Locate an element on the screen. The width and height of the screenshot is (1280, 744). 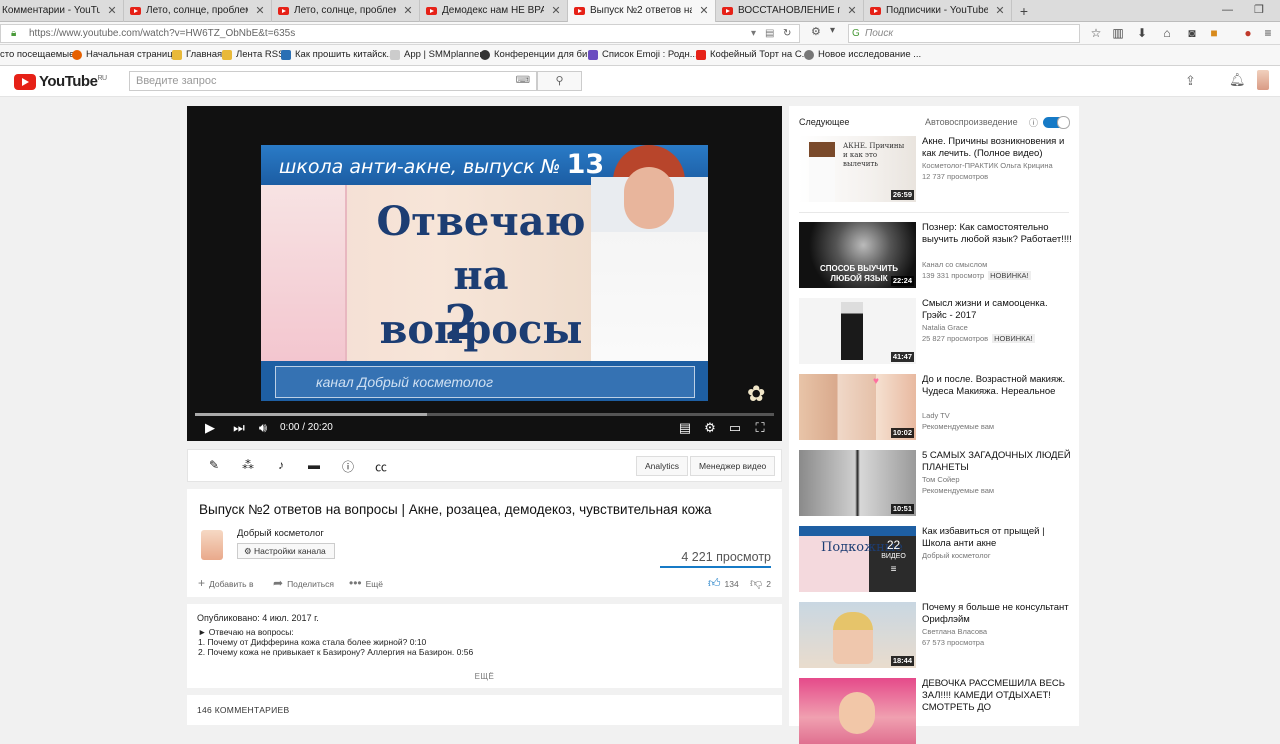
fullscreen-icon: ⛶ is located at coordinates (760, 428).